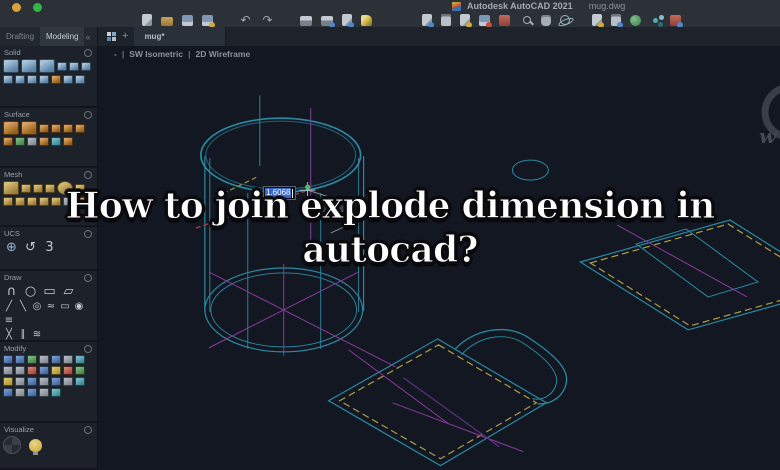 This screenshot has height=470, width=780. Describe the element at coordinates (80, 359) in the screenshot. I see `stretch-icon` at that location.